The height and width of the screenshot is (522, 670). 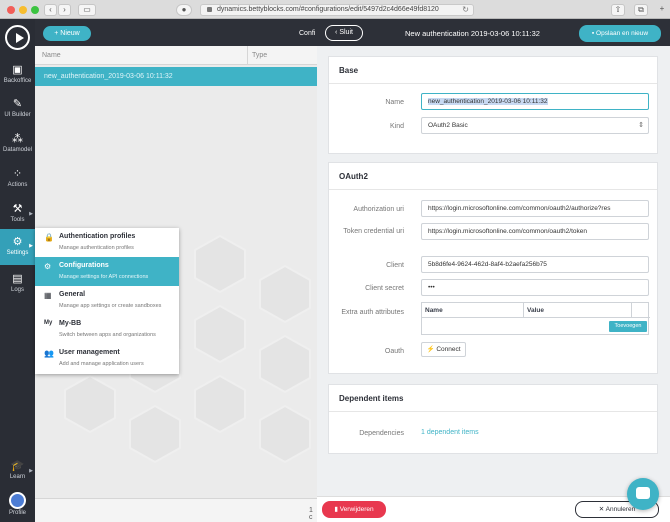 What do you see at coordinates (50, 10) in the screenshot?
I see `back-icon: ‹` at bounding box center [50, 10].